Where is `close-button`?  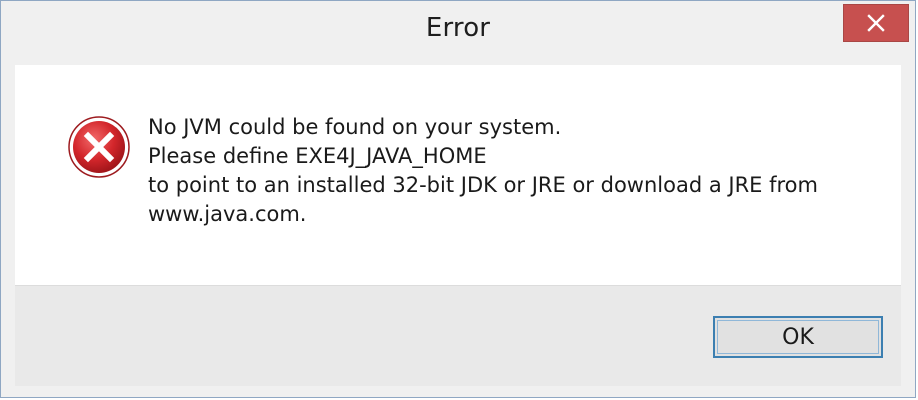 close-button is located at coordinates (876, 23).